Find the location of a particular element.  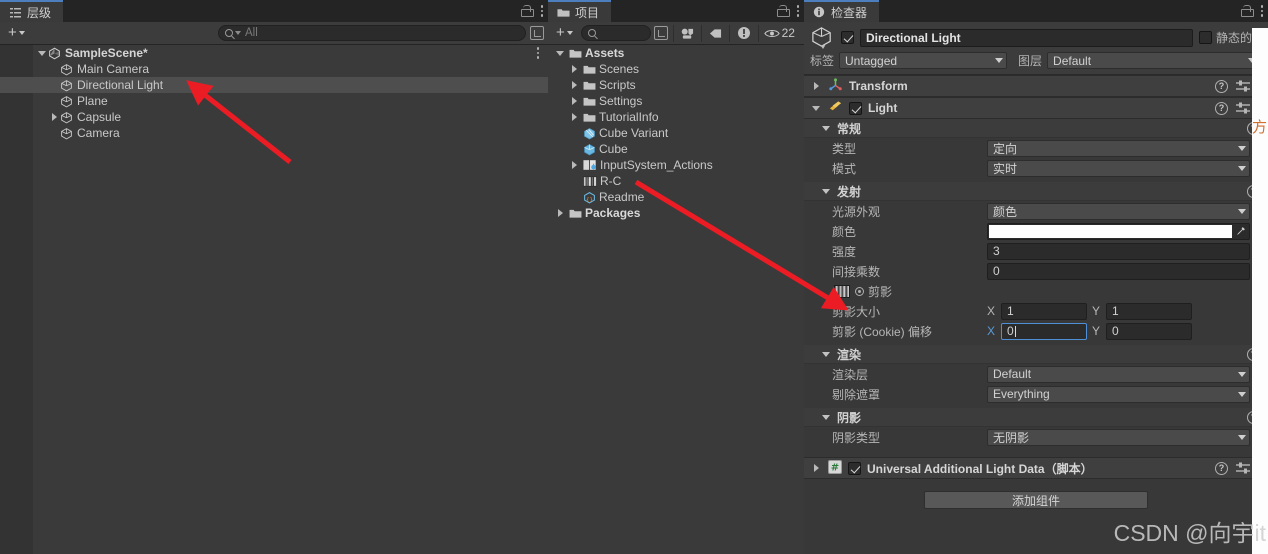

hierarchy-item-plane: Plane is located at coordinates (274, 101).